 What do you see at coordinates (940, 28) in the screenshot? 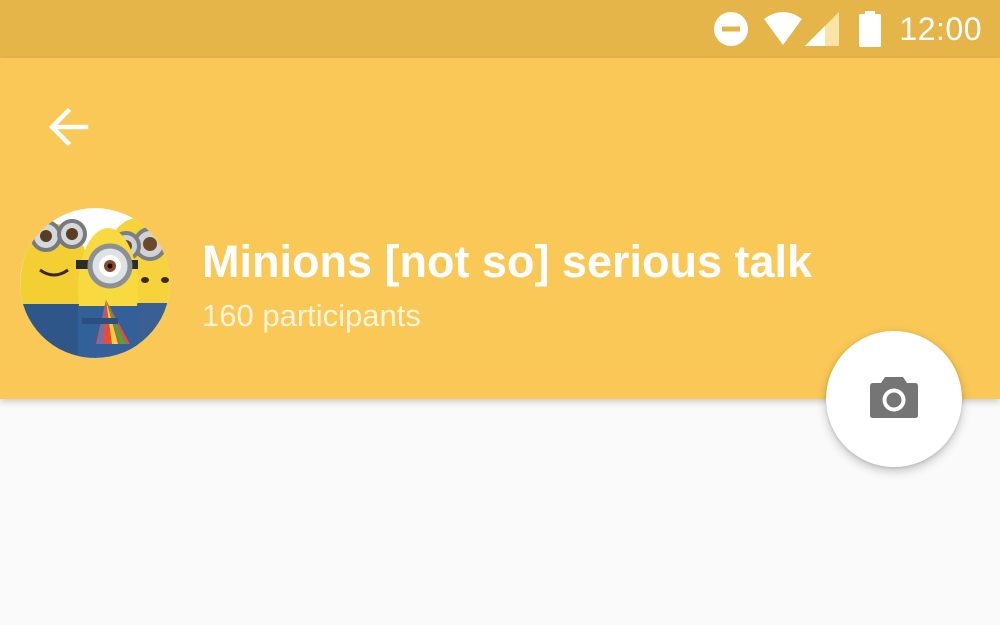
I see `clock: 12:00` at bounding box center [940, 28].